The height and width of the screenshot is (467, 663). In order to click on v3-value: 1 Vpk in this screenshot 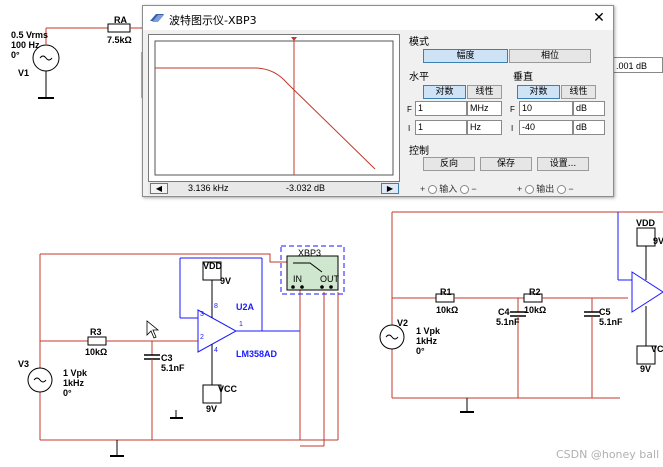, I will do `click(75, 373)`.